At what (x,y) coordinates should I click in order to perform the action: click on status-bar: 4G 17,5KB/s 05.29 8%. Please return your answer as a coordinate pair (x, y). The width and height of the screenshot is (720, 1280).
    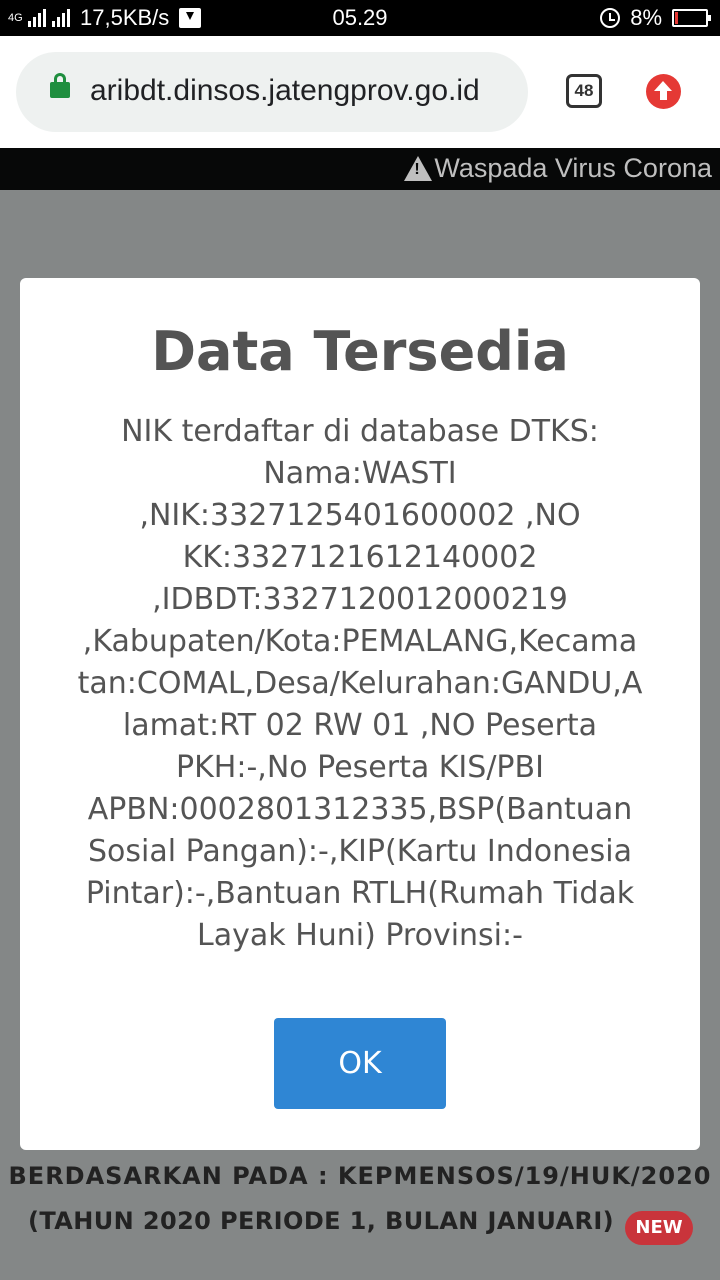
    Looking at the image, I should click on (360, 18).